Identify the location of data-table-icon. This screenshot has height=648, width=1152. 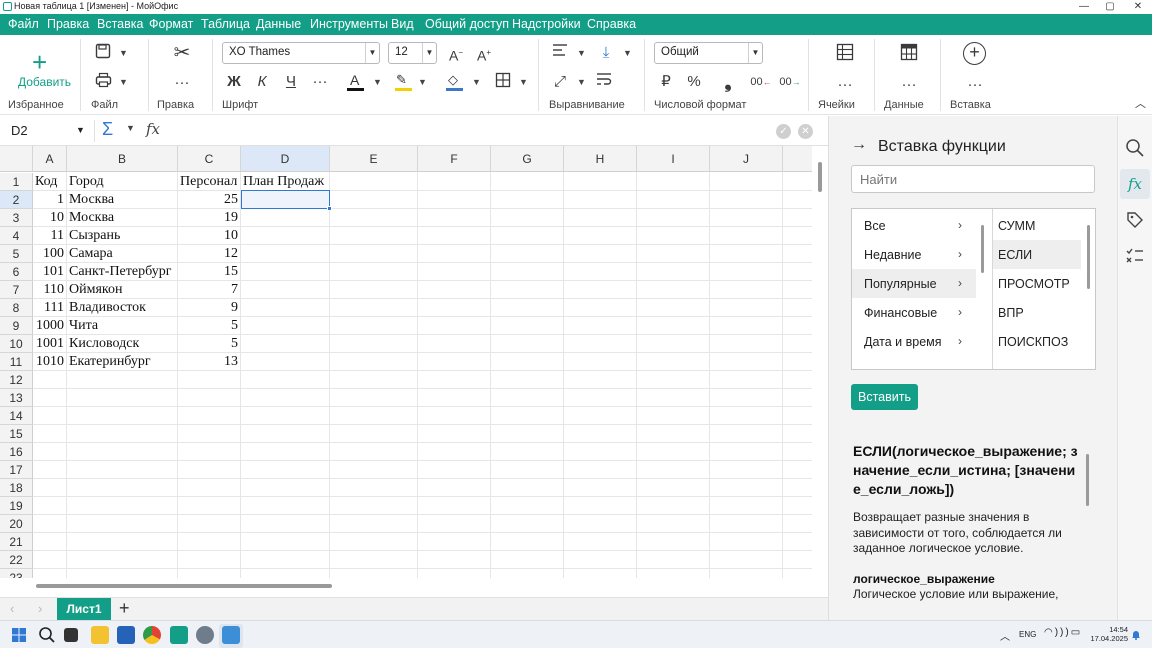
(909, 55).